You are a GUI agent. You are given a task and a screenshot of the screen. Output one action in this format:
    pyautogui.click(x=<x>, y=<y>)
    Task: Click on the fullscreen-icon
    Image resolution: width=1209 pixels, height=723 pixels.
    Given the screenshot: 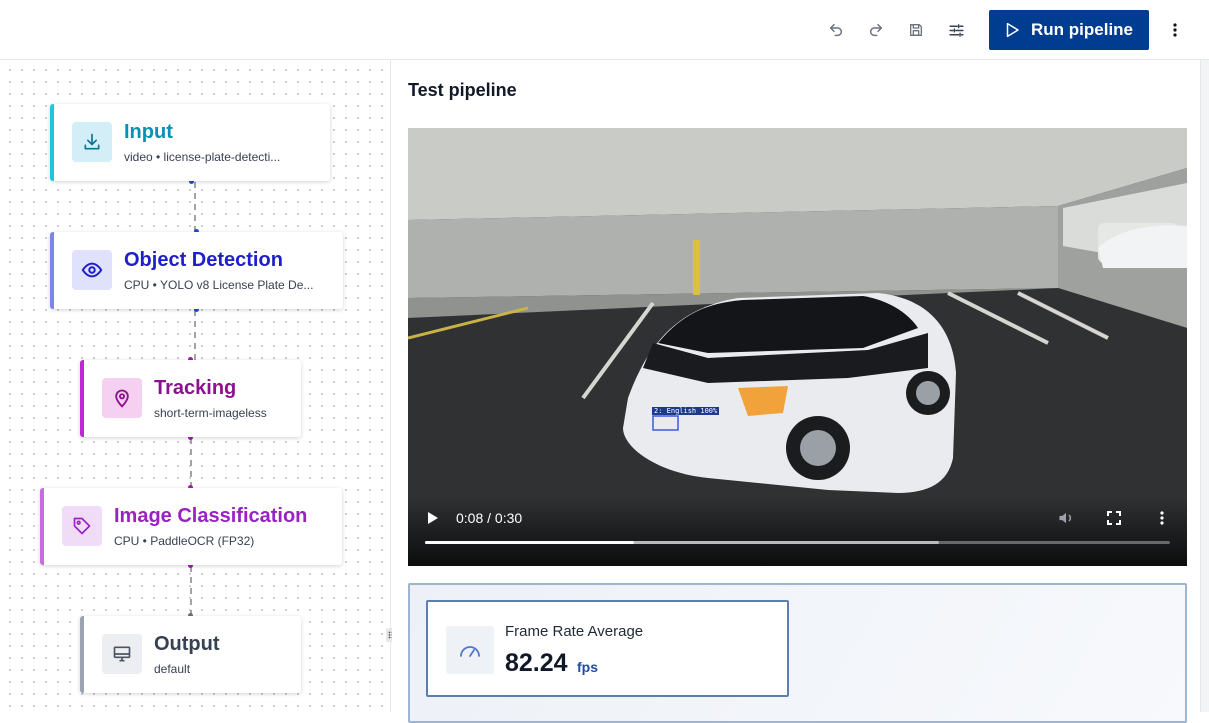 What is the action you would take?
    pyautogui.click(x=1114, y=518)
    